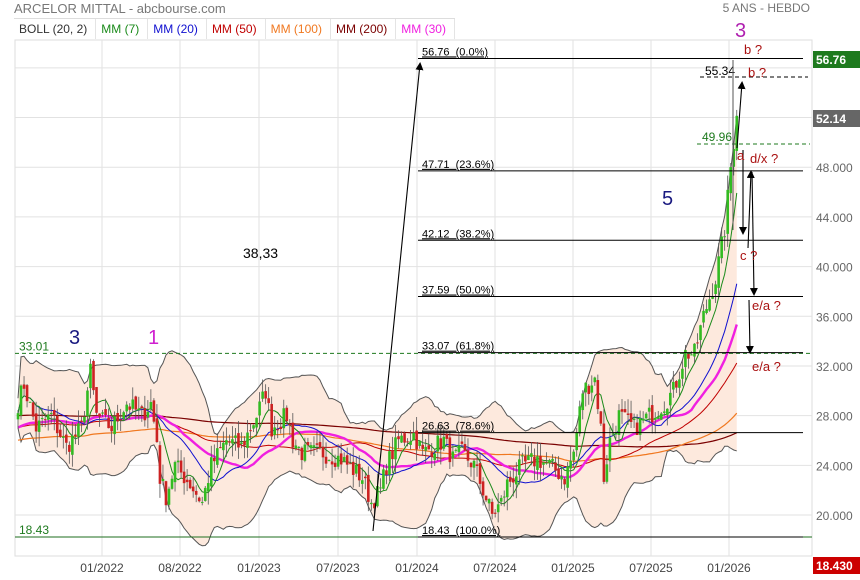 The height and width of the screenshot is (580, 860). What do you see at coordinates (834, 367) in the screenshot?
I see `y-tick-label: 32.000` at bounding box center [834, 367].